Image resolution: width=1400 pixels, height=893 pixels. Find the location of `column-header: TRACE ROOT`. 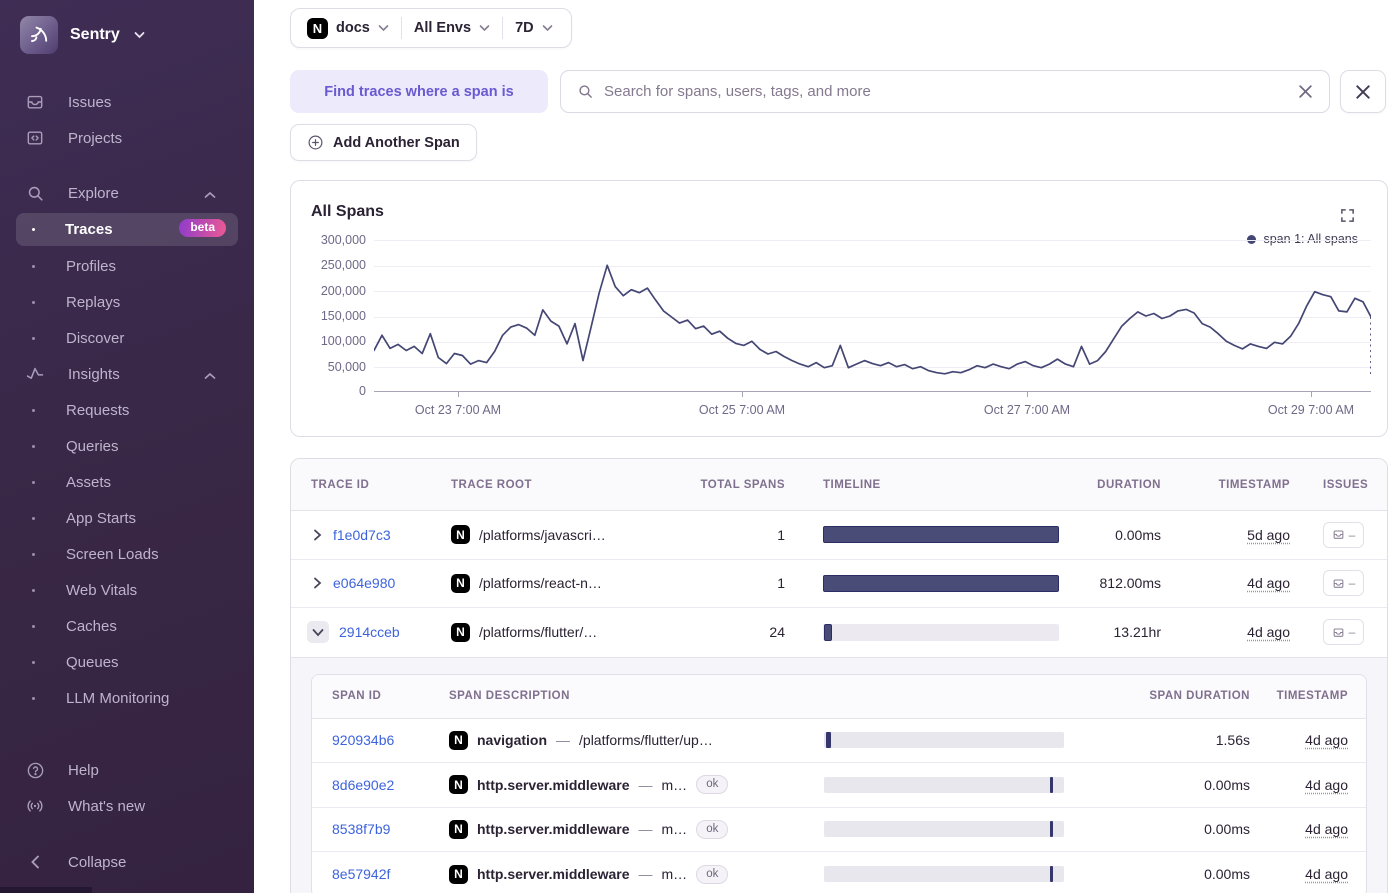

column-header: TRACE ROOT is located at coordinates (492, 484).